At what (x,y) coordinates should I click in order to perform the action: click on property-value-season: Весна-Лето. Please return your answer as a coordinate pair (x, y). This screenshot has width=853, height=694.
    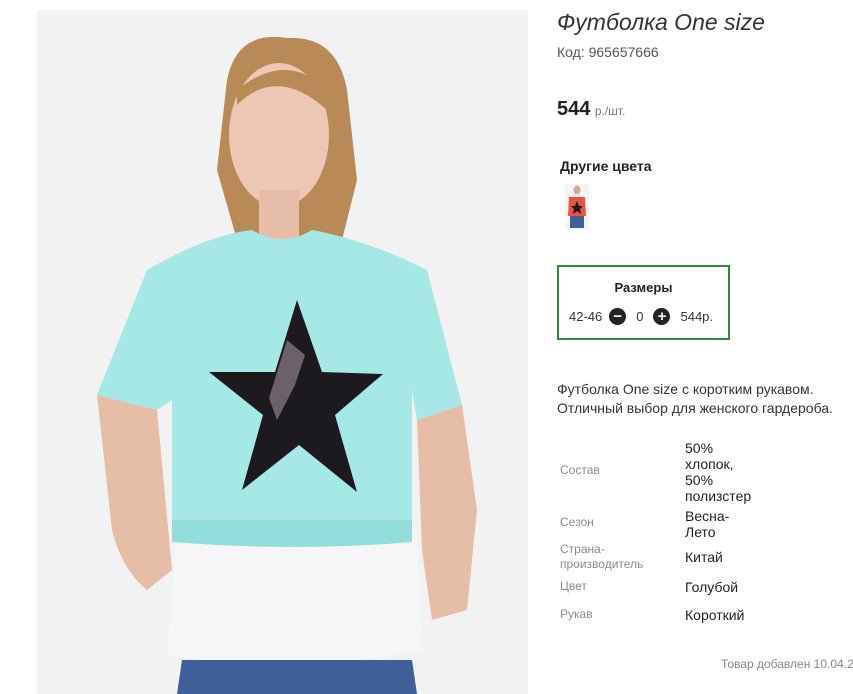
    Looking at the image, I should click on (707, 524).